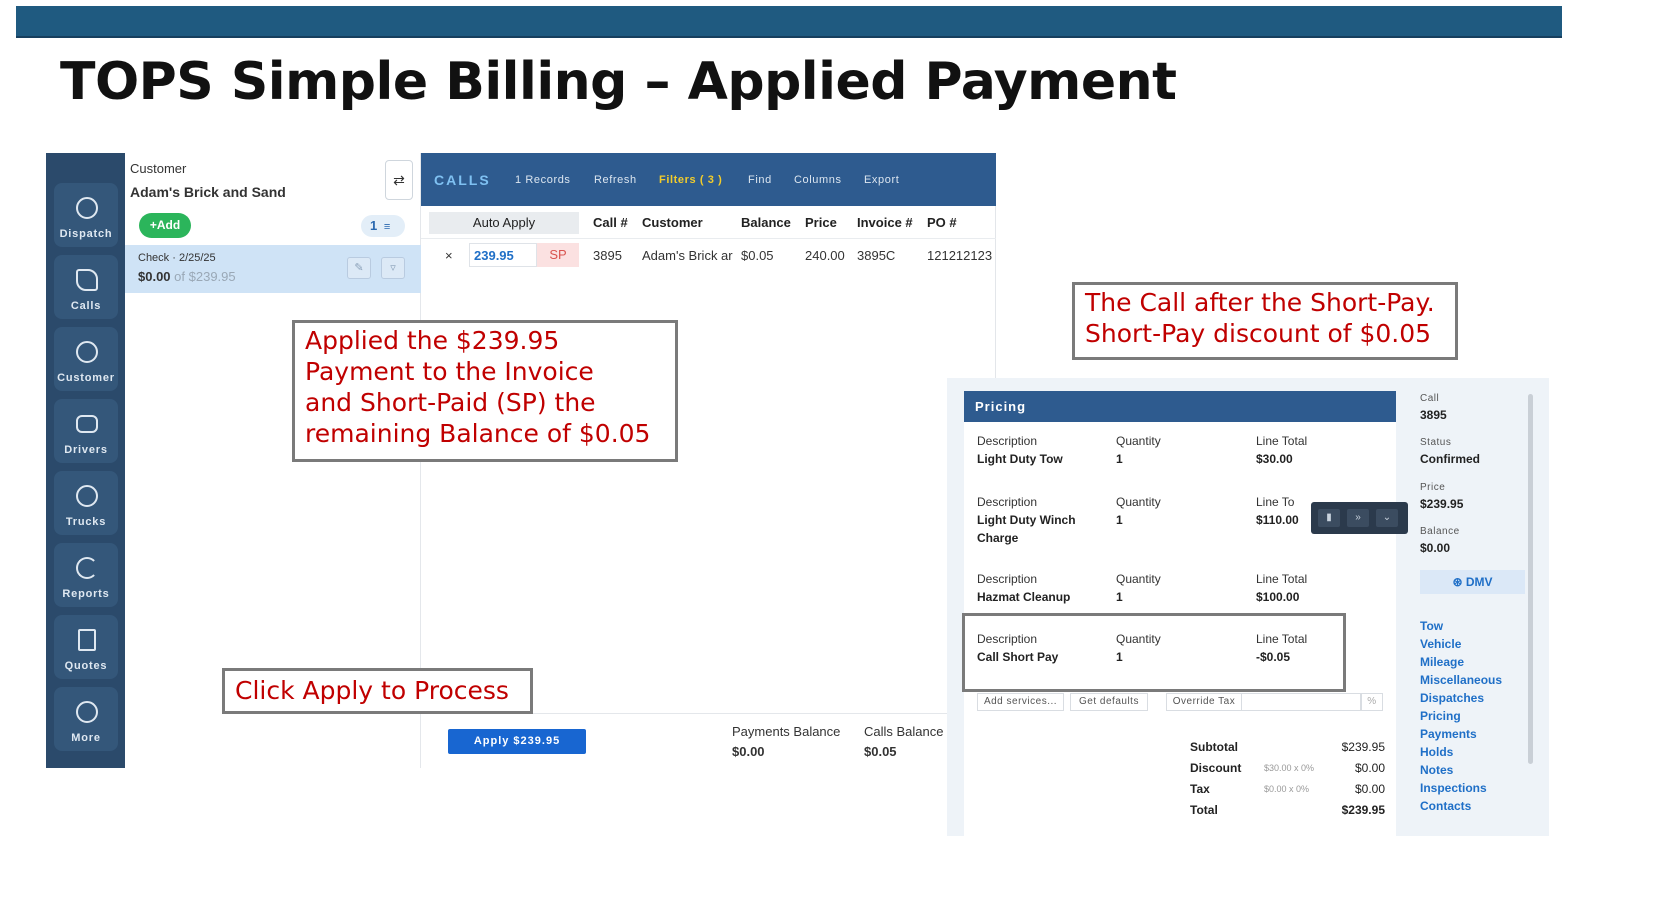  I want to click on nav-label: Drivers, so click(86, 450).